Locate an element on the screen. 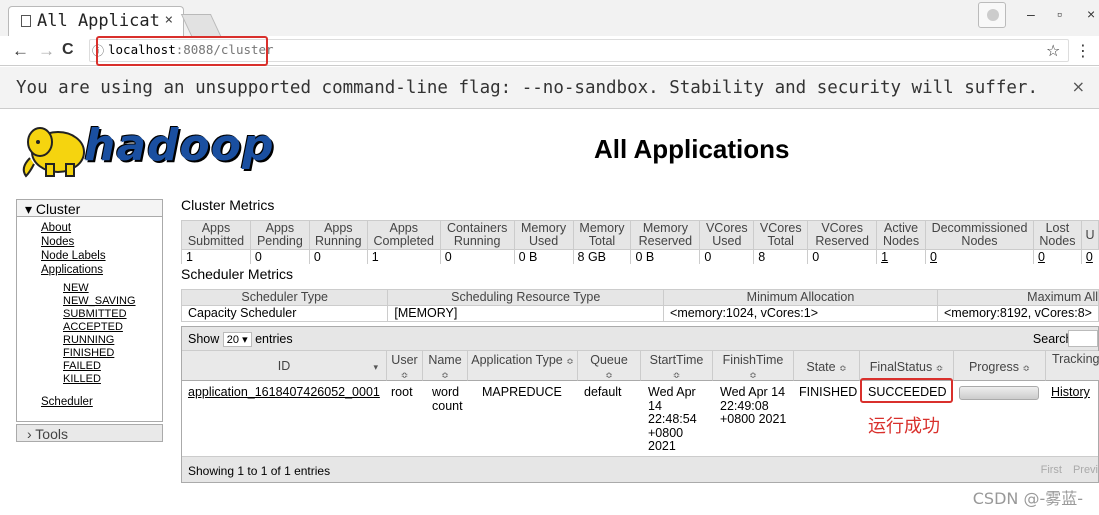 Image resolution: width=1099 pixels, height=515 pixels. avatar-icon is located at coordinates (993, 15).